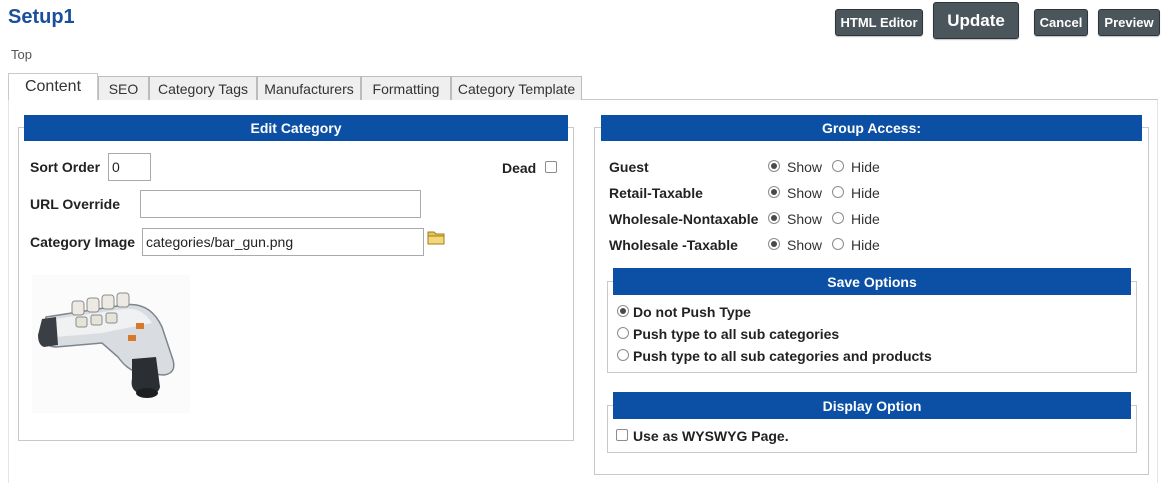  I want to click on sort-order-label: Sort Order, so click(65, 167).